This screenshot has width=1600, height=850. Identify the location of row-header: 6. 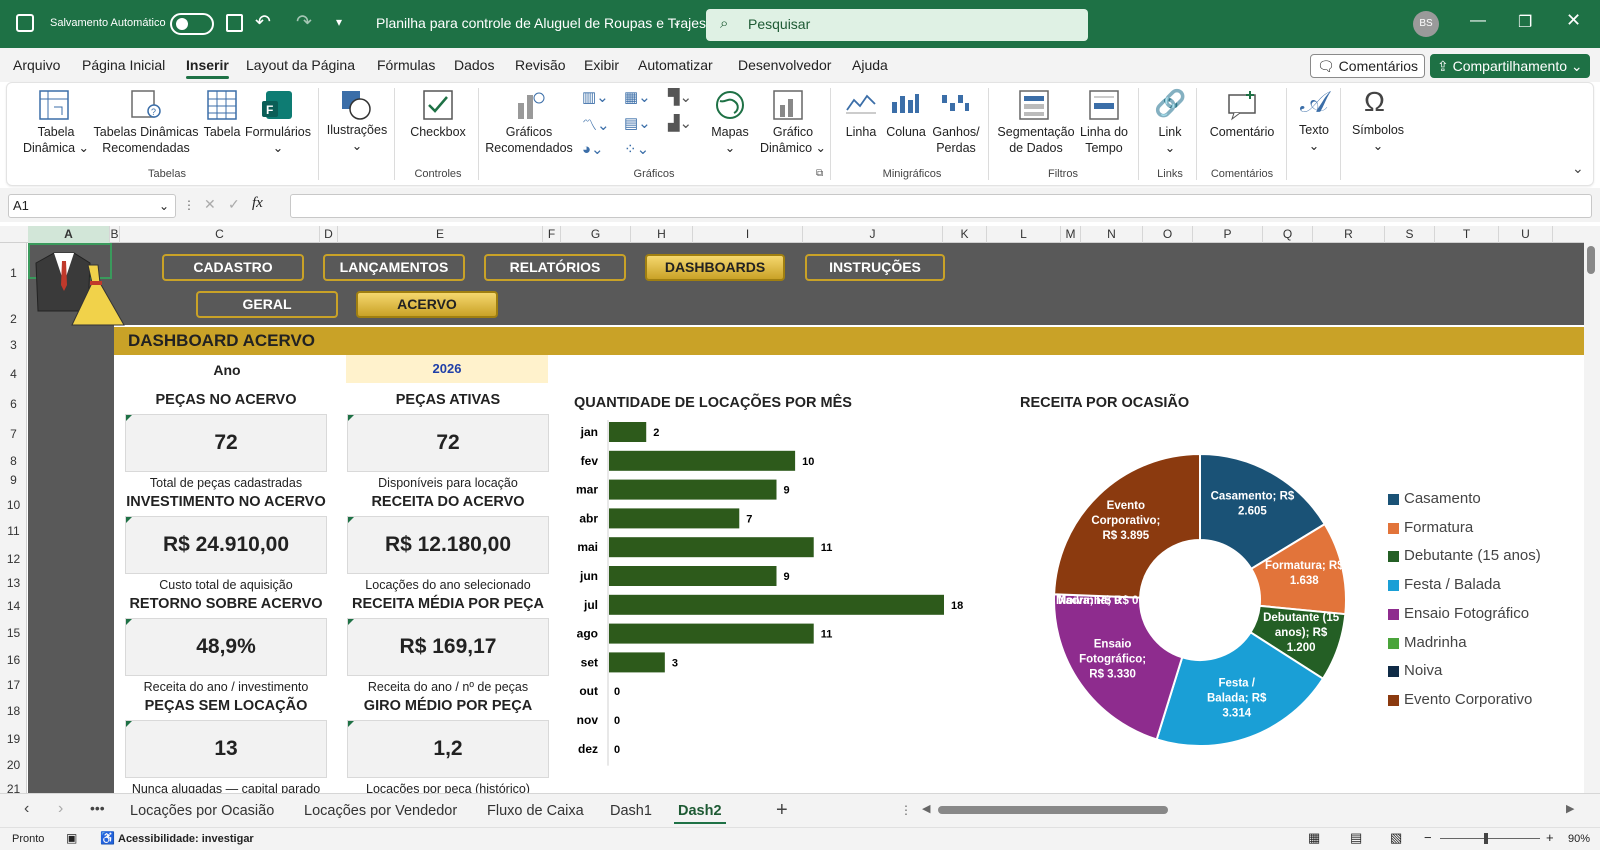
(13, 404).